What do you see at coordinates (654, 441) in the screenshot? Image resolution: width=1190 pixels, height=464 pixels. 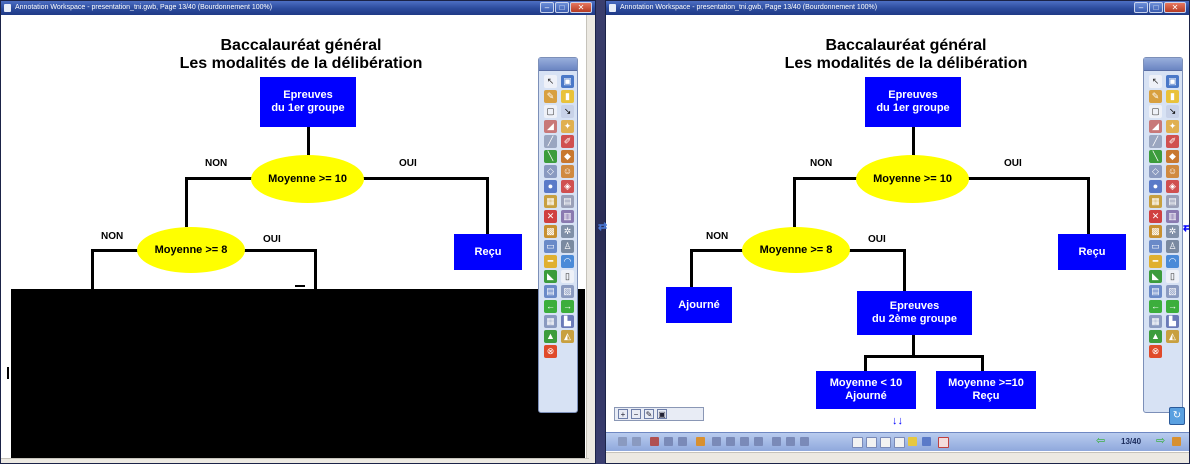 I see `delete-icon` at bounding box center [654, 441].